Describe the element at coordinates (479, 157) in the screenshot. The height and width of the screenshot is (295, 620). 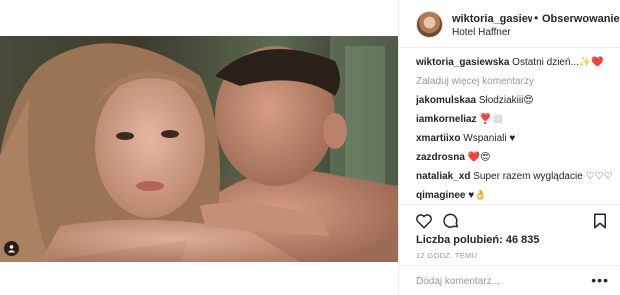
I see `comment-text: ❤️😍` at that location.